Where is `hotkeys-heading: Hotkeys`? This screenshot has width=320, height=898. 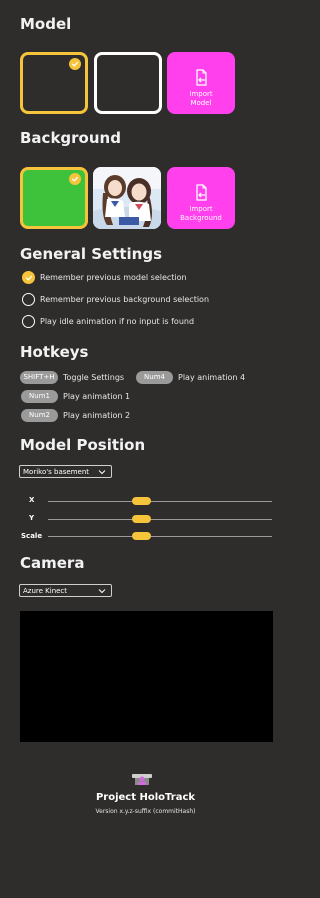
hotkeys-heading: Hotkeys is located at coordinates (54, 352).